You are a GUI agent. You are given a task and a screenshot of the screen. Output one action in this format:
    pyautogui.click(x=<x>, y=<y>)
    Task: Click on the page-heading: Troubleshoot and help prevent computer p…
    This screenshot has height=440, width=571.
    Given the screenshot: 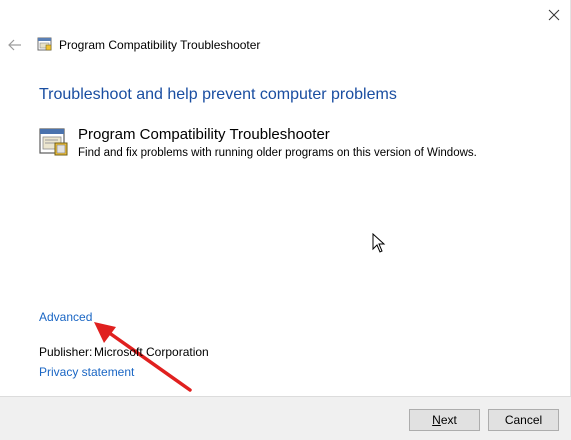 What is the action you would take?
    pyautogui.click(x=218, y=94)
    